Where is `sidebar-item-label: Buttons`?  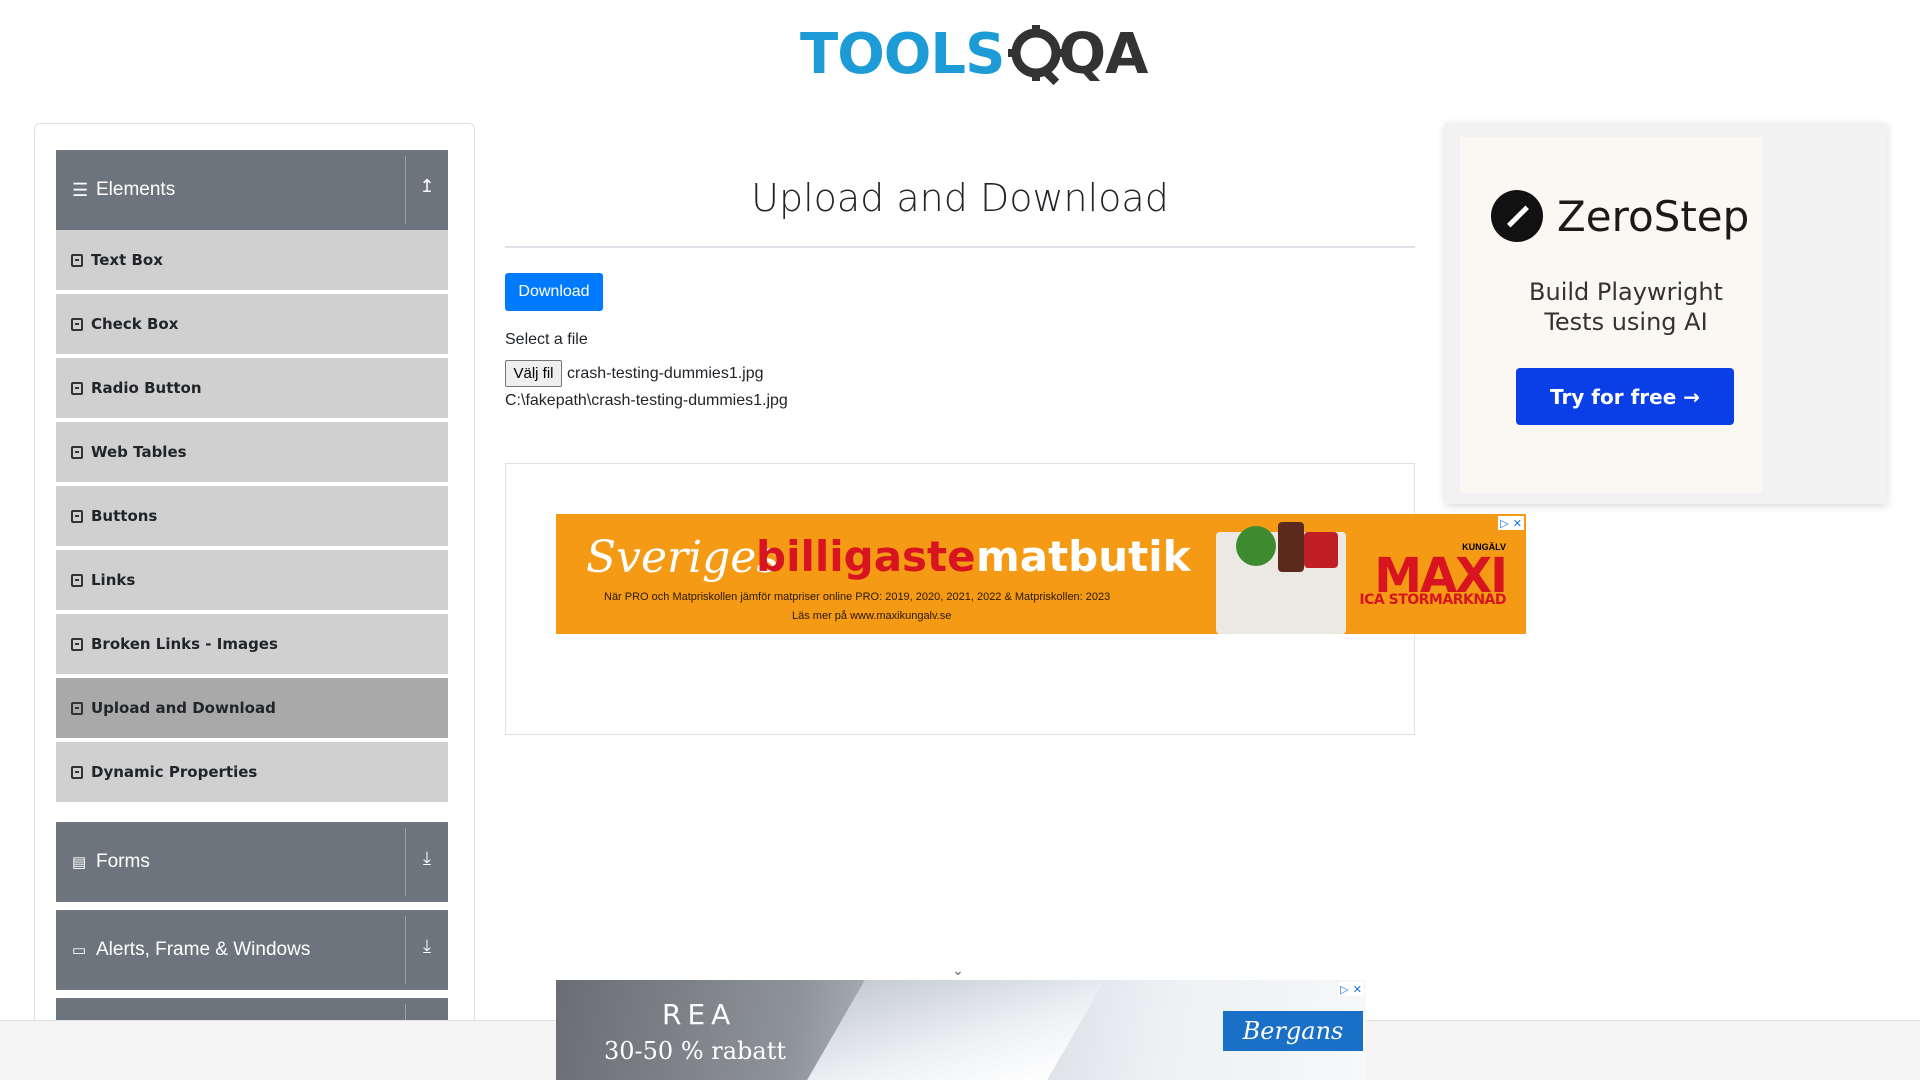
sidebar-item-label: Buttons is located at coordinates (124, 516).